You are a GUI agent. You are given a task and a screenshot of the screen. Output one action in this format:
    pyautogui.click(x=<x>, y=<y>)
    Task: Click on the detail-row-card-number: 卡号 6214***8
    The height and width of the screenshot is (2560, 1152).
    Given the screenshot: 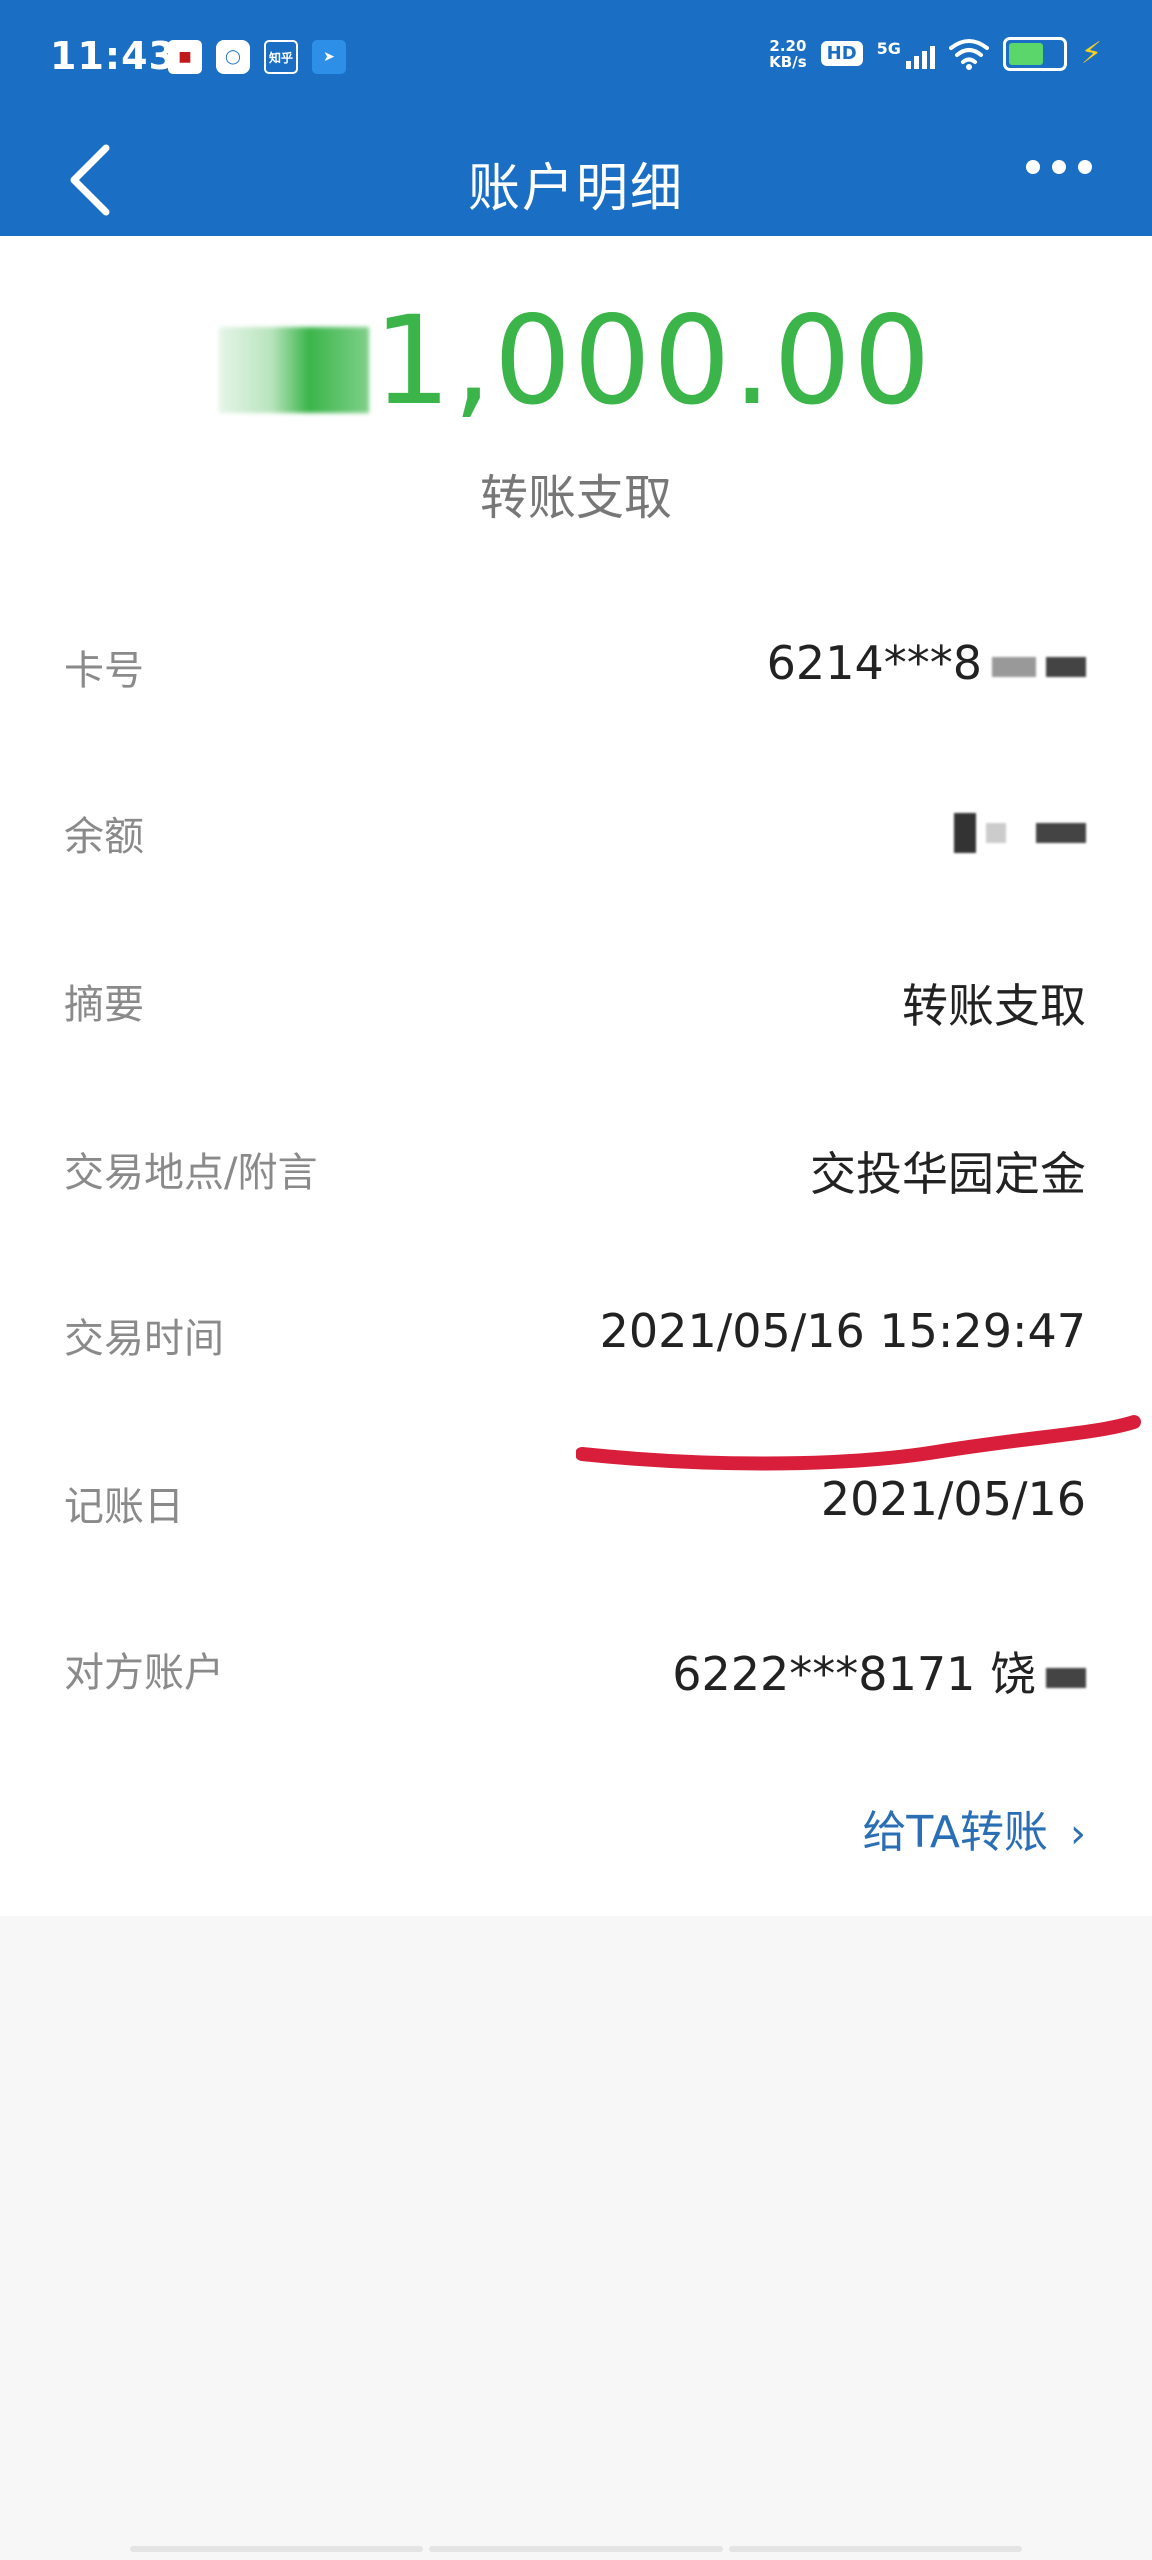 What is the action you would take?
    pyautogui.click(x=576, y=670)
    